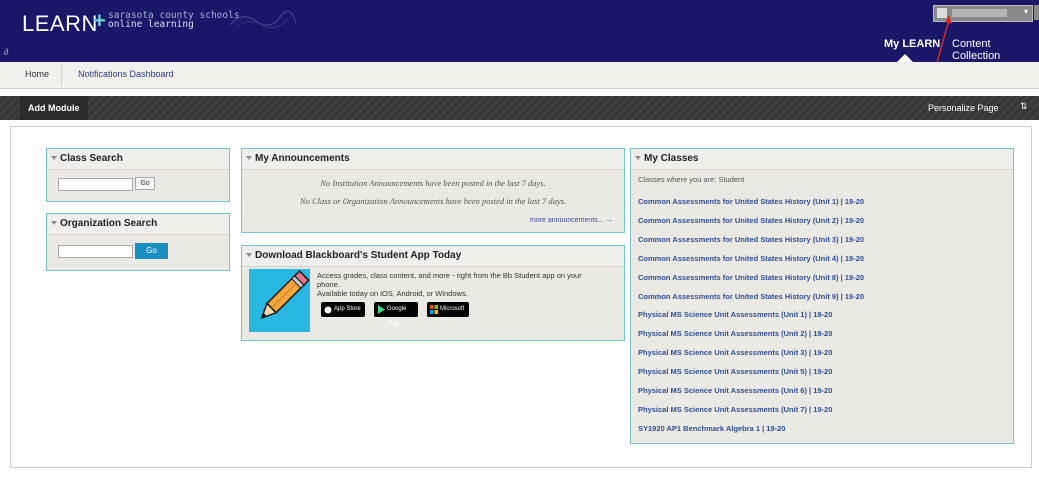 Image resolution: width=1039 pixels, height=480 pixels. Describe the element at coordinates (145, 183) in the screenshot. I see `class-search-go-button: Go` at that location.